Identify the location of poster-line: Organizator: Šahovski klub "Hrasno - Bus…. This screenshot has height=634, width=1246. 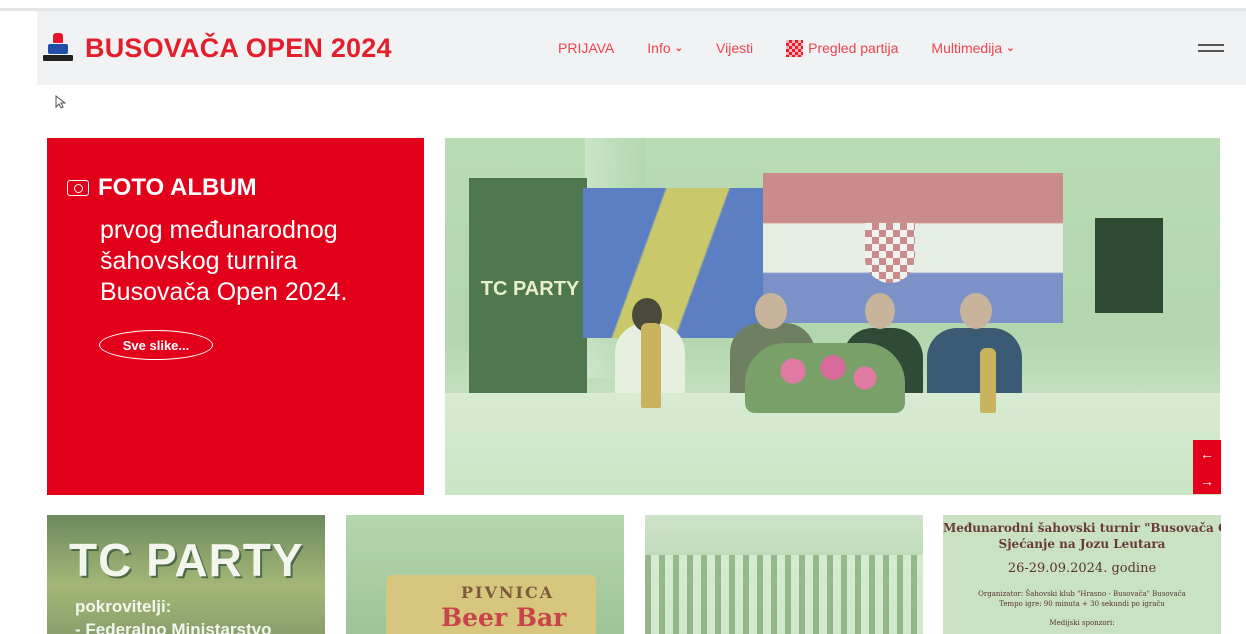
(1082, 594).